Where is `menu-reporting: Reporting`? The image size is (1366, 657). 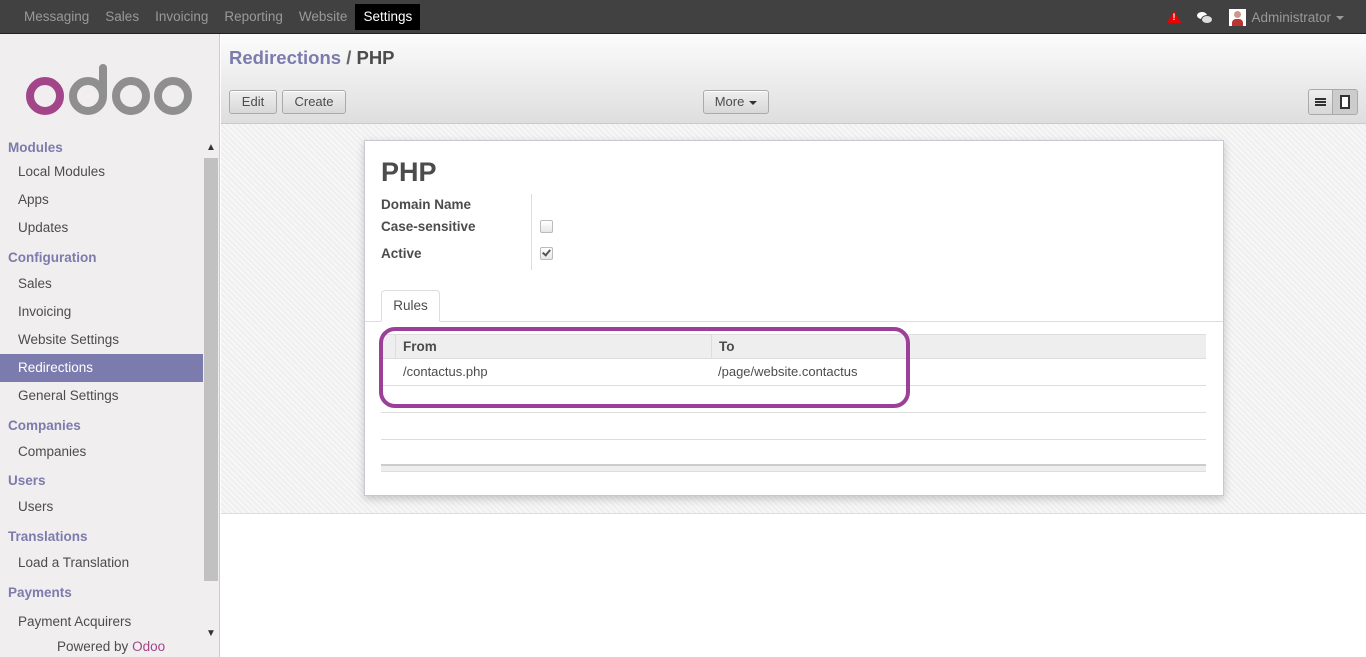 menu-reporting: Reporting is located at coordinates (253, 17).